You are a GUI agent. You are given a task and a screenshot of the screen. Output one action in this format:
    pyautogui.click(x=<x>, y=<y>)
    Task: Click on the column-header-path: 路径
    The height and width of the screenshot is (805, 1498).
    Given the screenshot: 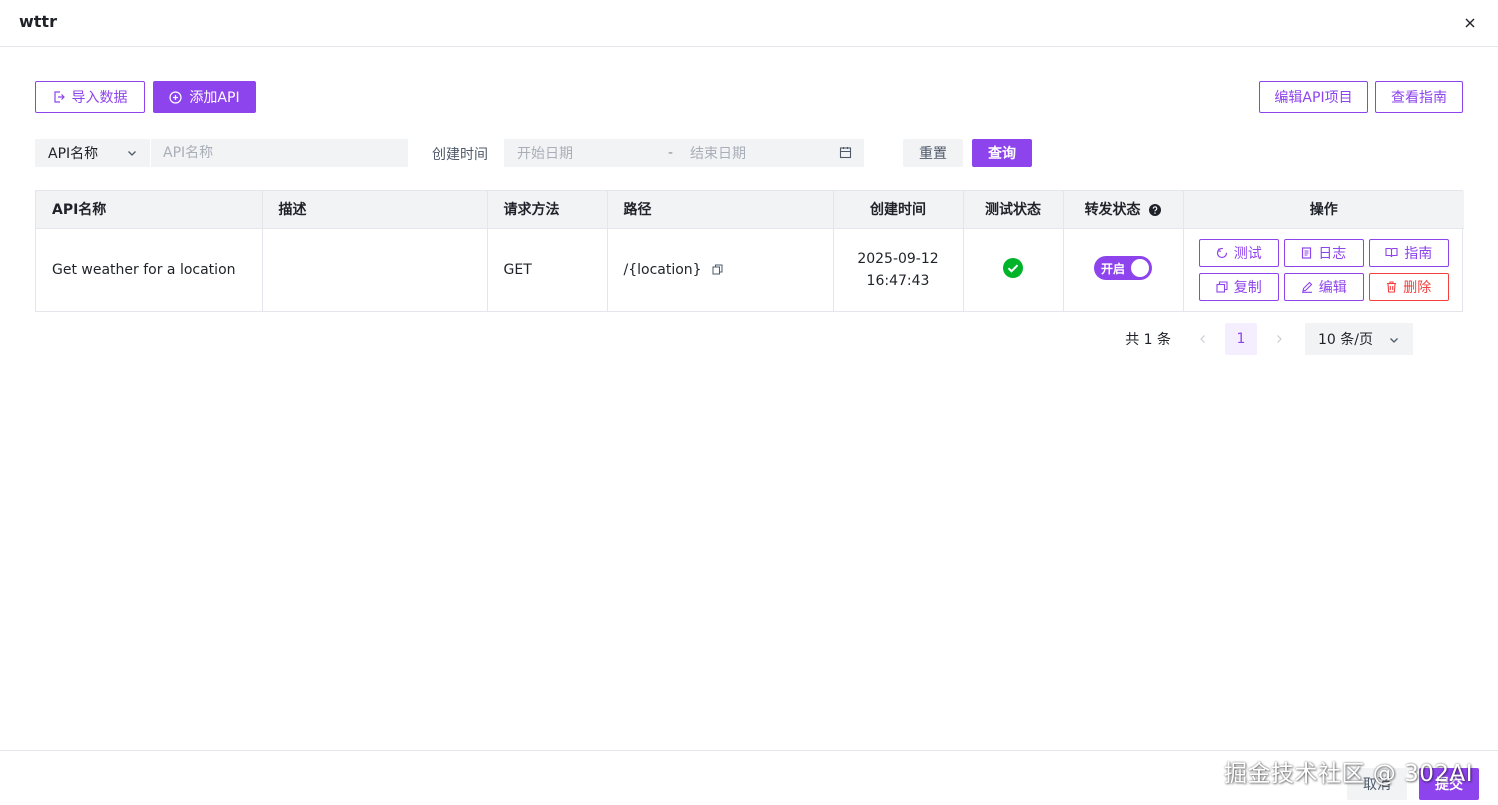 What is the action you would take?
    pyautogui.click(x=720, y=210)
    